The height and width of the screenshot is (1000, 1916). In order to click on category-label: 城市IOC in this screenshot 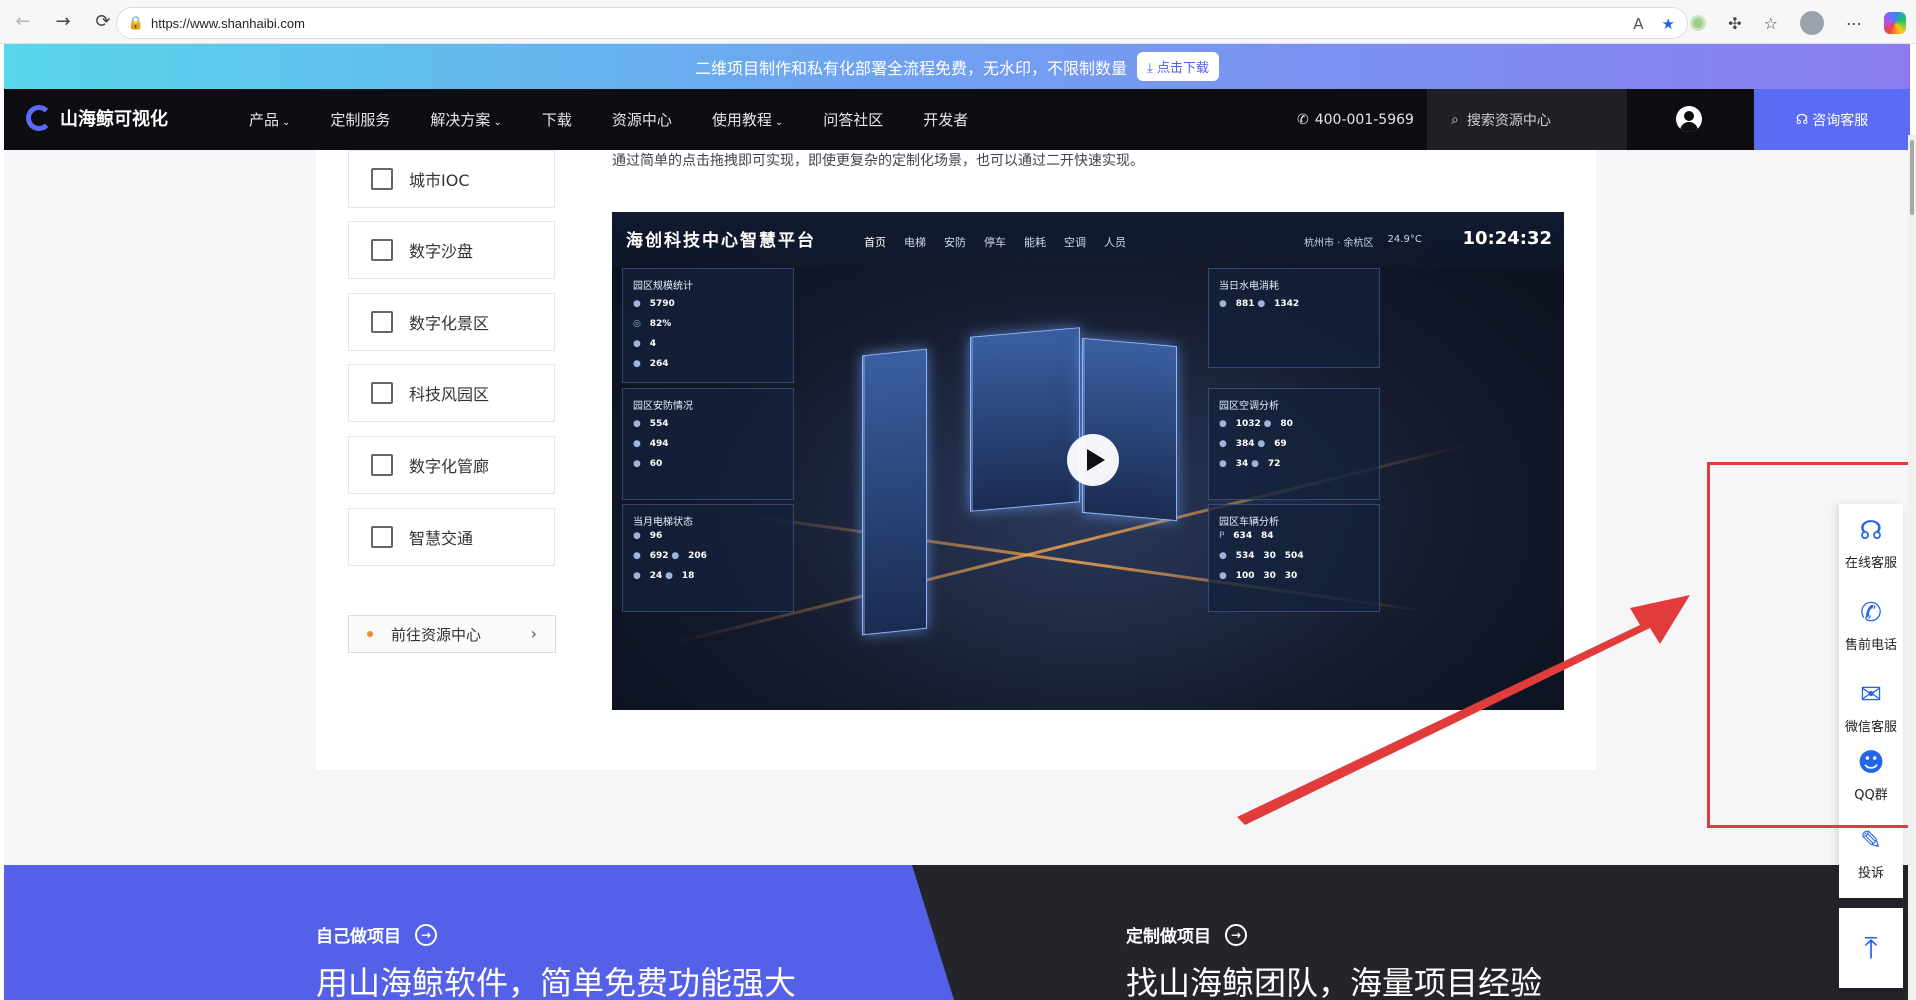, I will do `click(439, 180)`.